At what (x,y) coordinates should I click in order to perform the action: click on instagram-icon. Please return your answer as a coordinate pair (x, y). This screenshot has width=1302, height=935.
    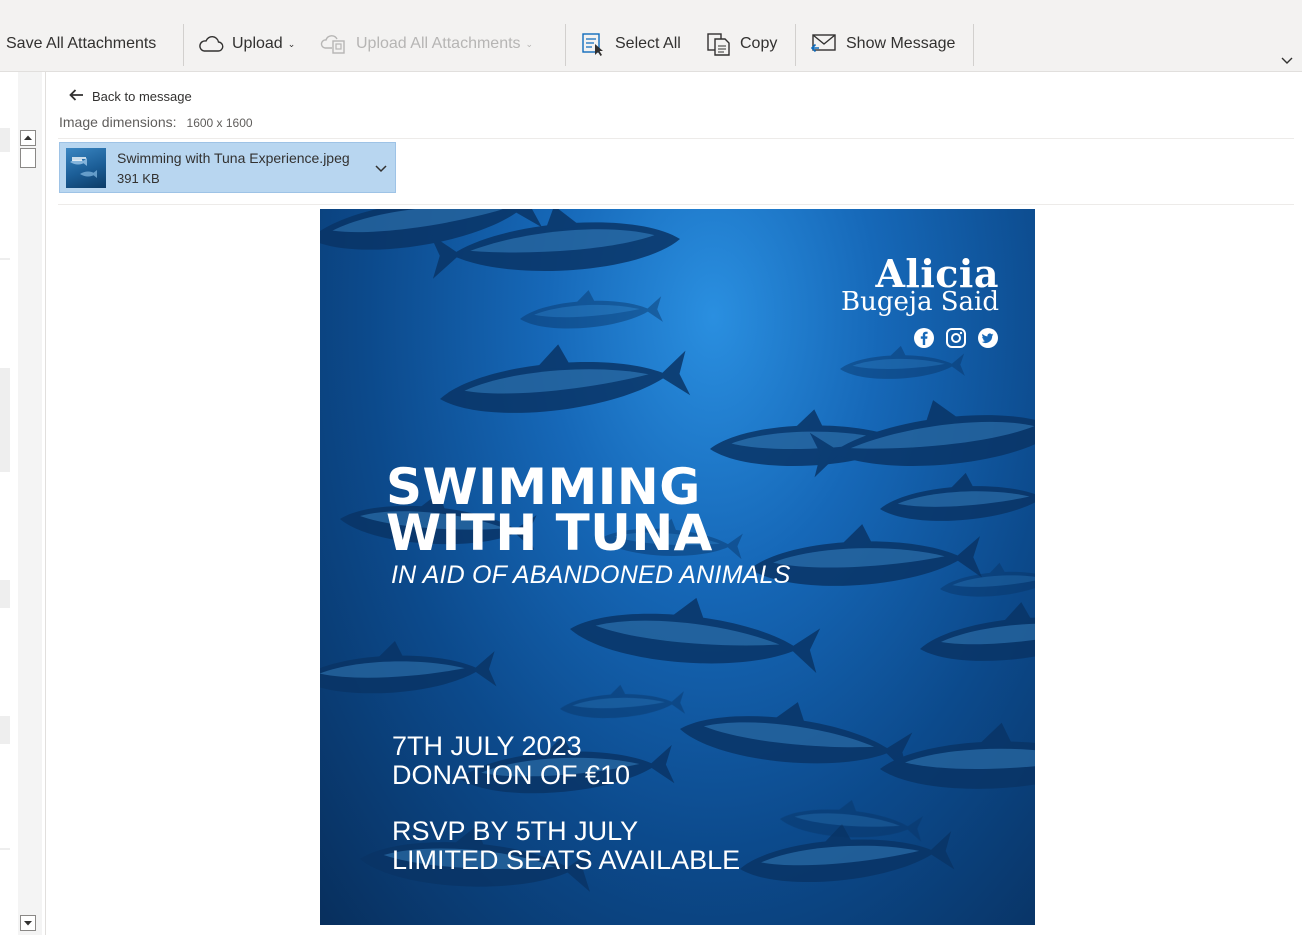
    Looking at the image, I should click on (956, 338).